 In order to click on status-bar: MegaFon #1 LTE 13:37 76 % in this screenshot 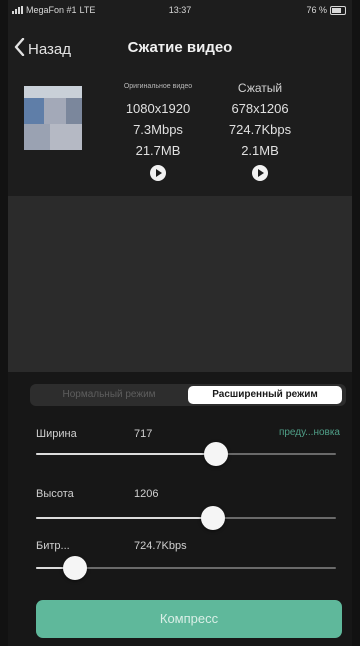, I will do `click(180, 10)`.